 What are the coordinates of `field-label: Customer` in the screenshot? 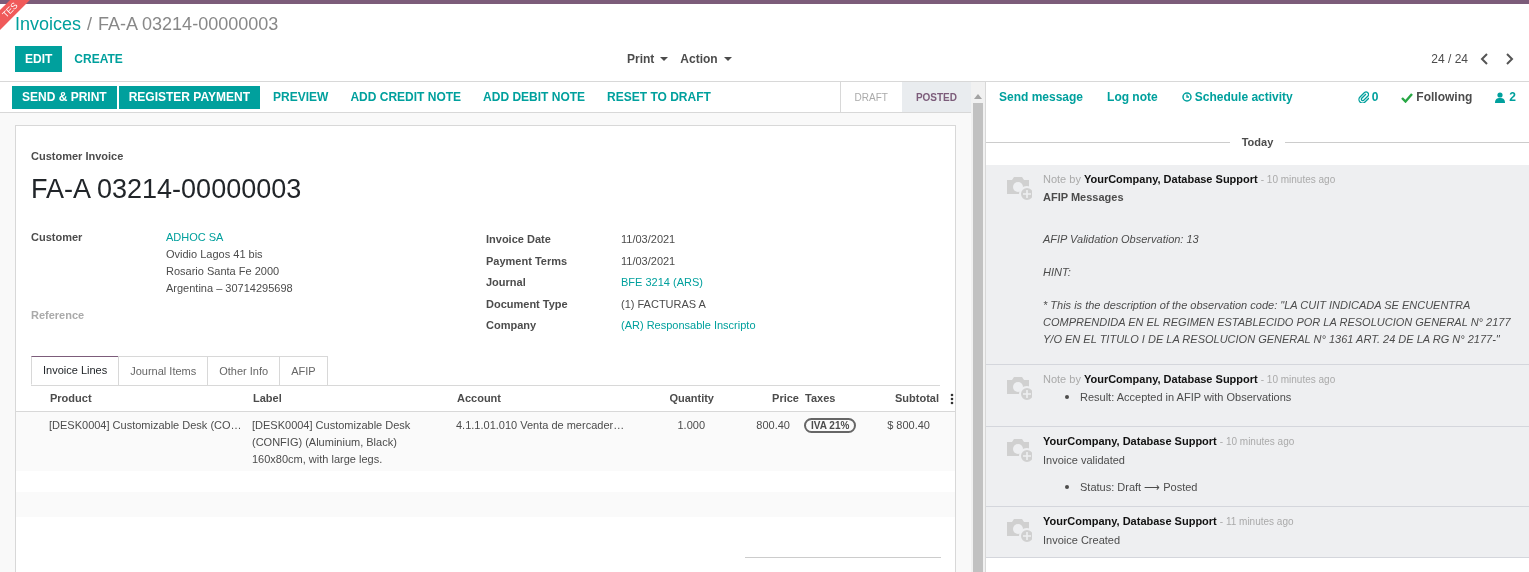 It's located at (57, 237).